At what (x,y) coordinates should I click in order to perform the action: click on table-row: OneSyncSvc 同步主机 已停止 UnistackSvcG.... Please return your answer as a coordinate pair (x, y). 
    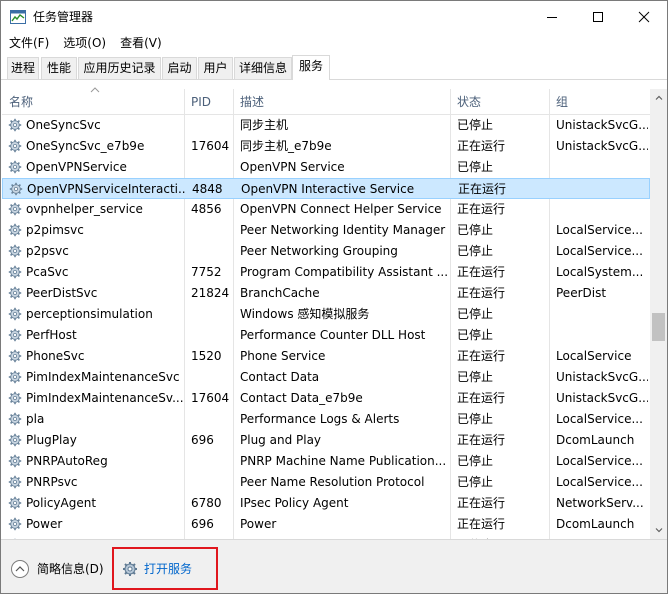
    Looking at the image, I should click on (326, 125).